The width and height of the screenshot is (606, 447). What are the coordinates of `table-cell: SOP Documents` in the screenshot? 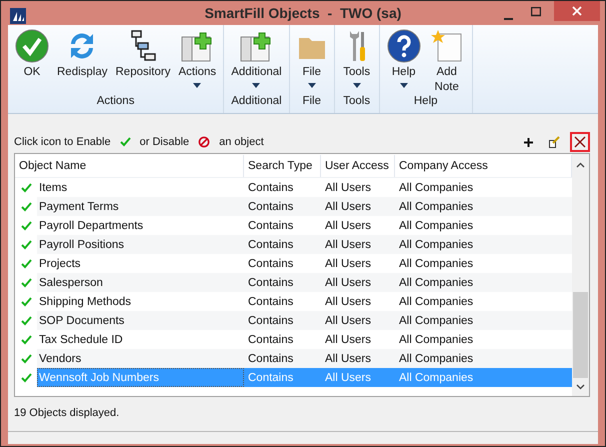 It's located at (140, 320).